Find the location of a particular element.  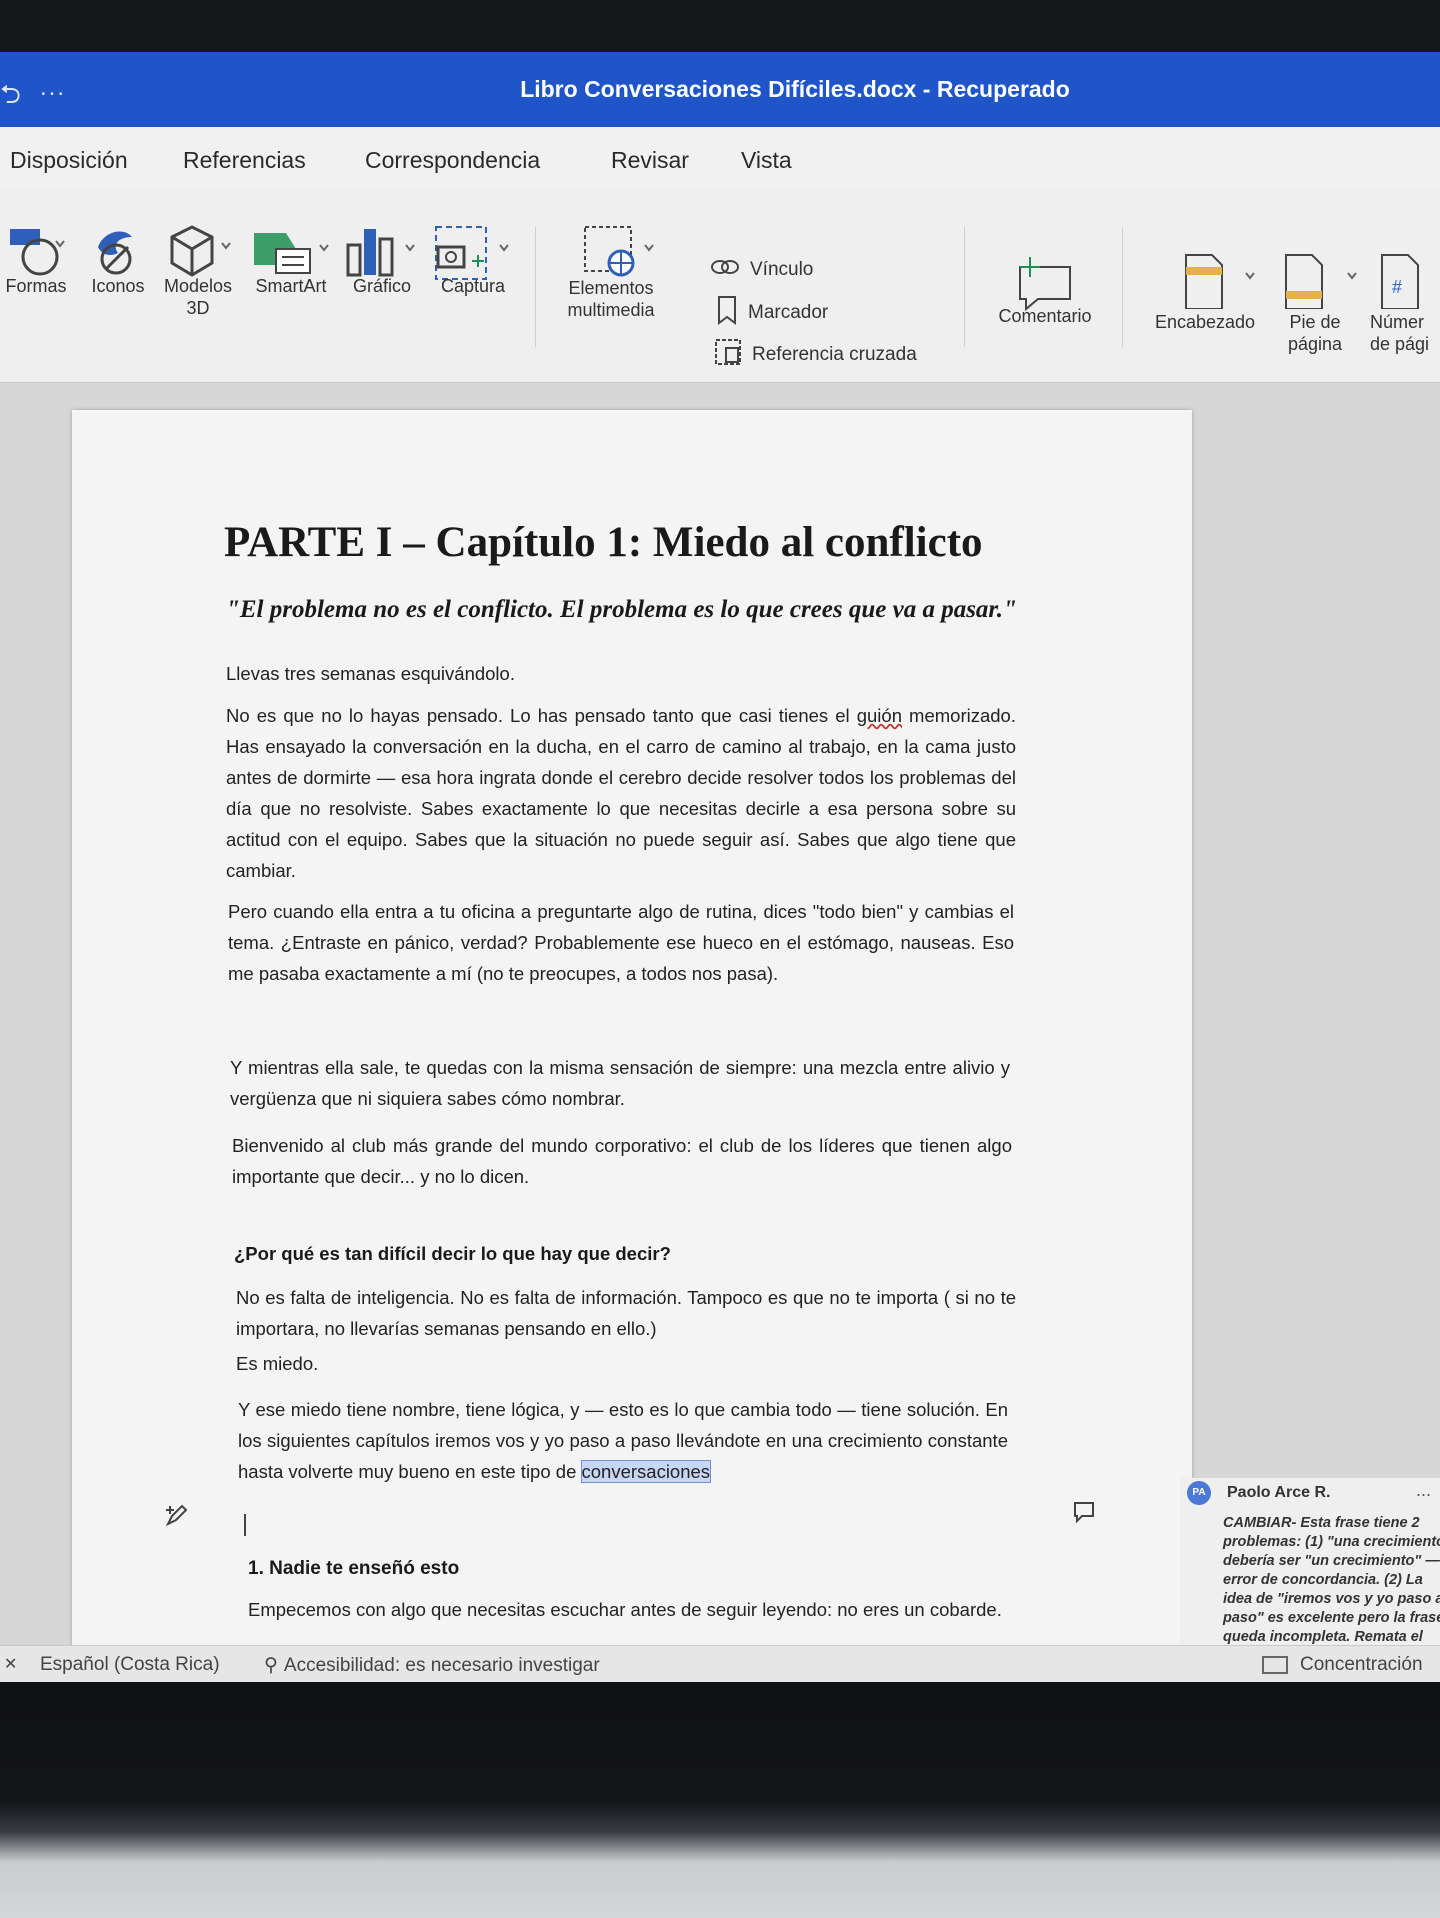

footer-button: Pie de página is located at coordinates (1315, 304).